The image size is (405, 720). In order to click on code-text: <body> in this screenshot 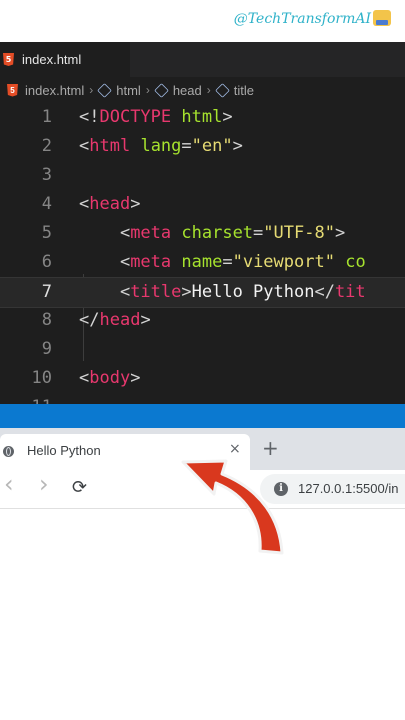, I will do `click(109, 378)`.